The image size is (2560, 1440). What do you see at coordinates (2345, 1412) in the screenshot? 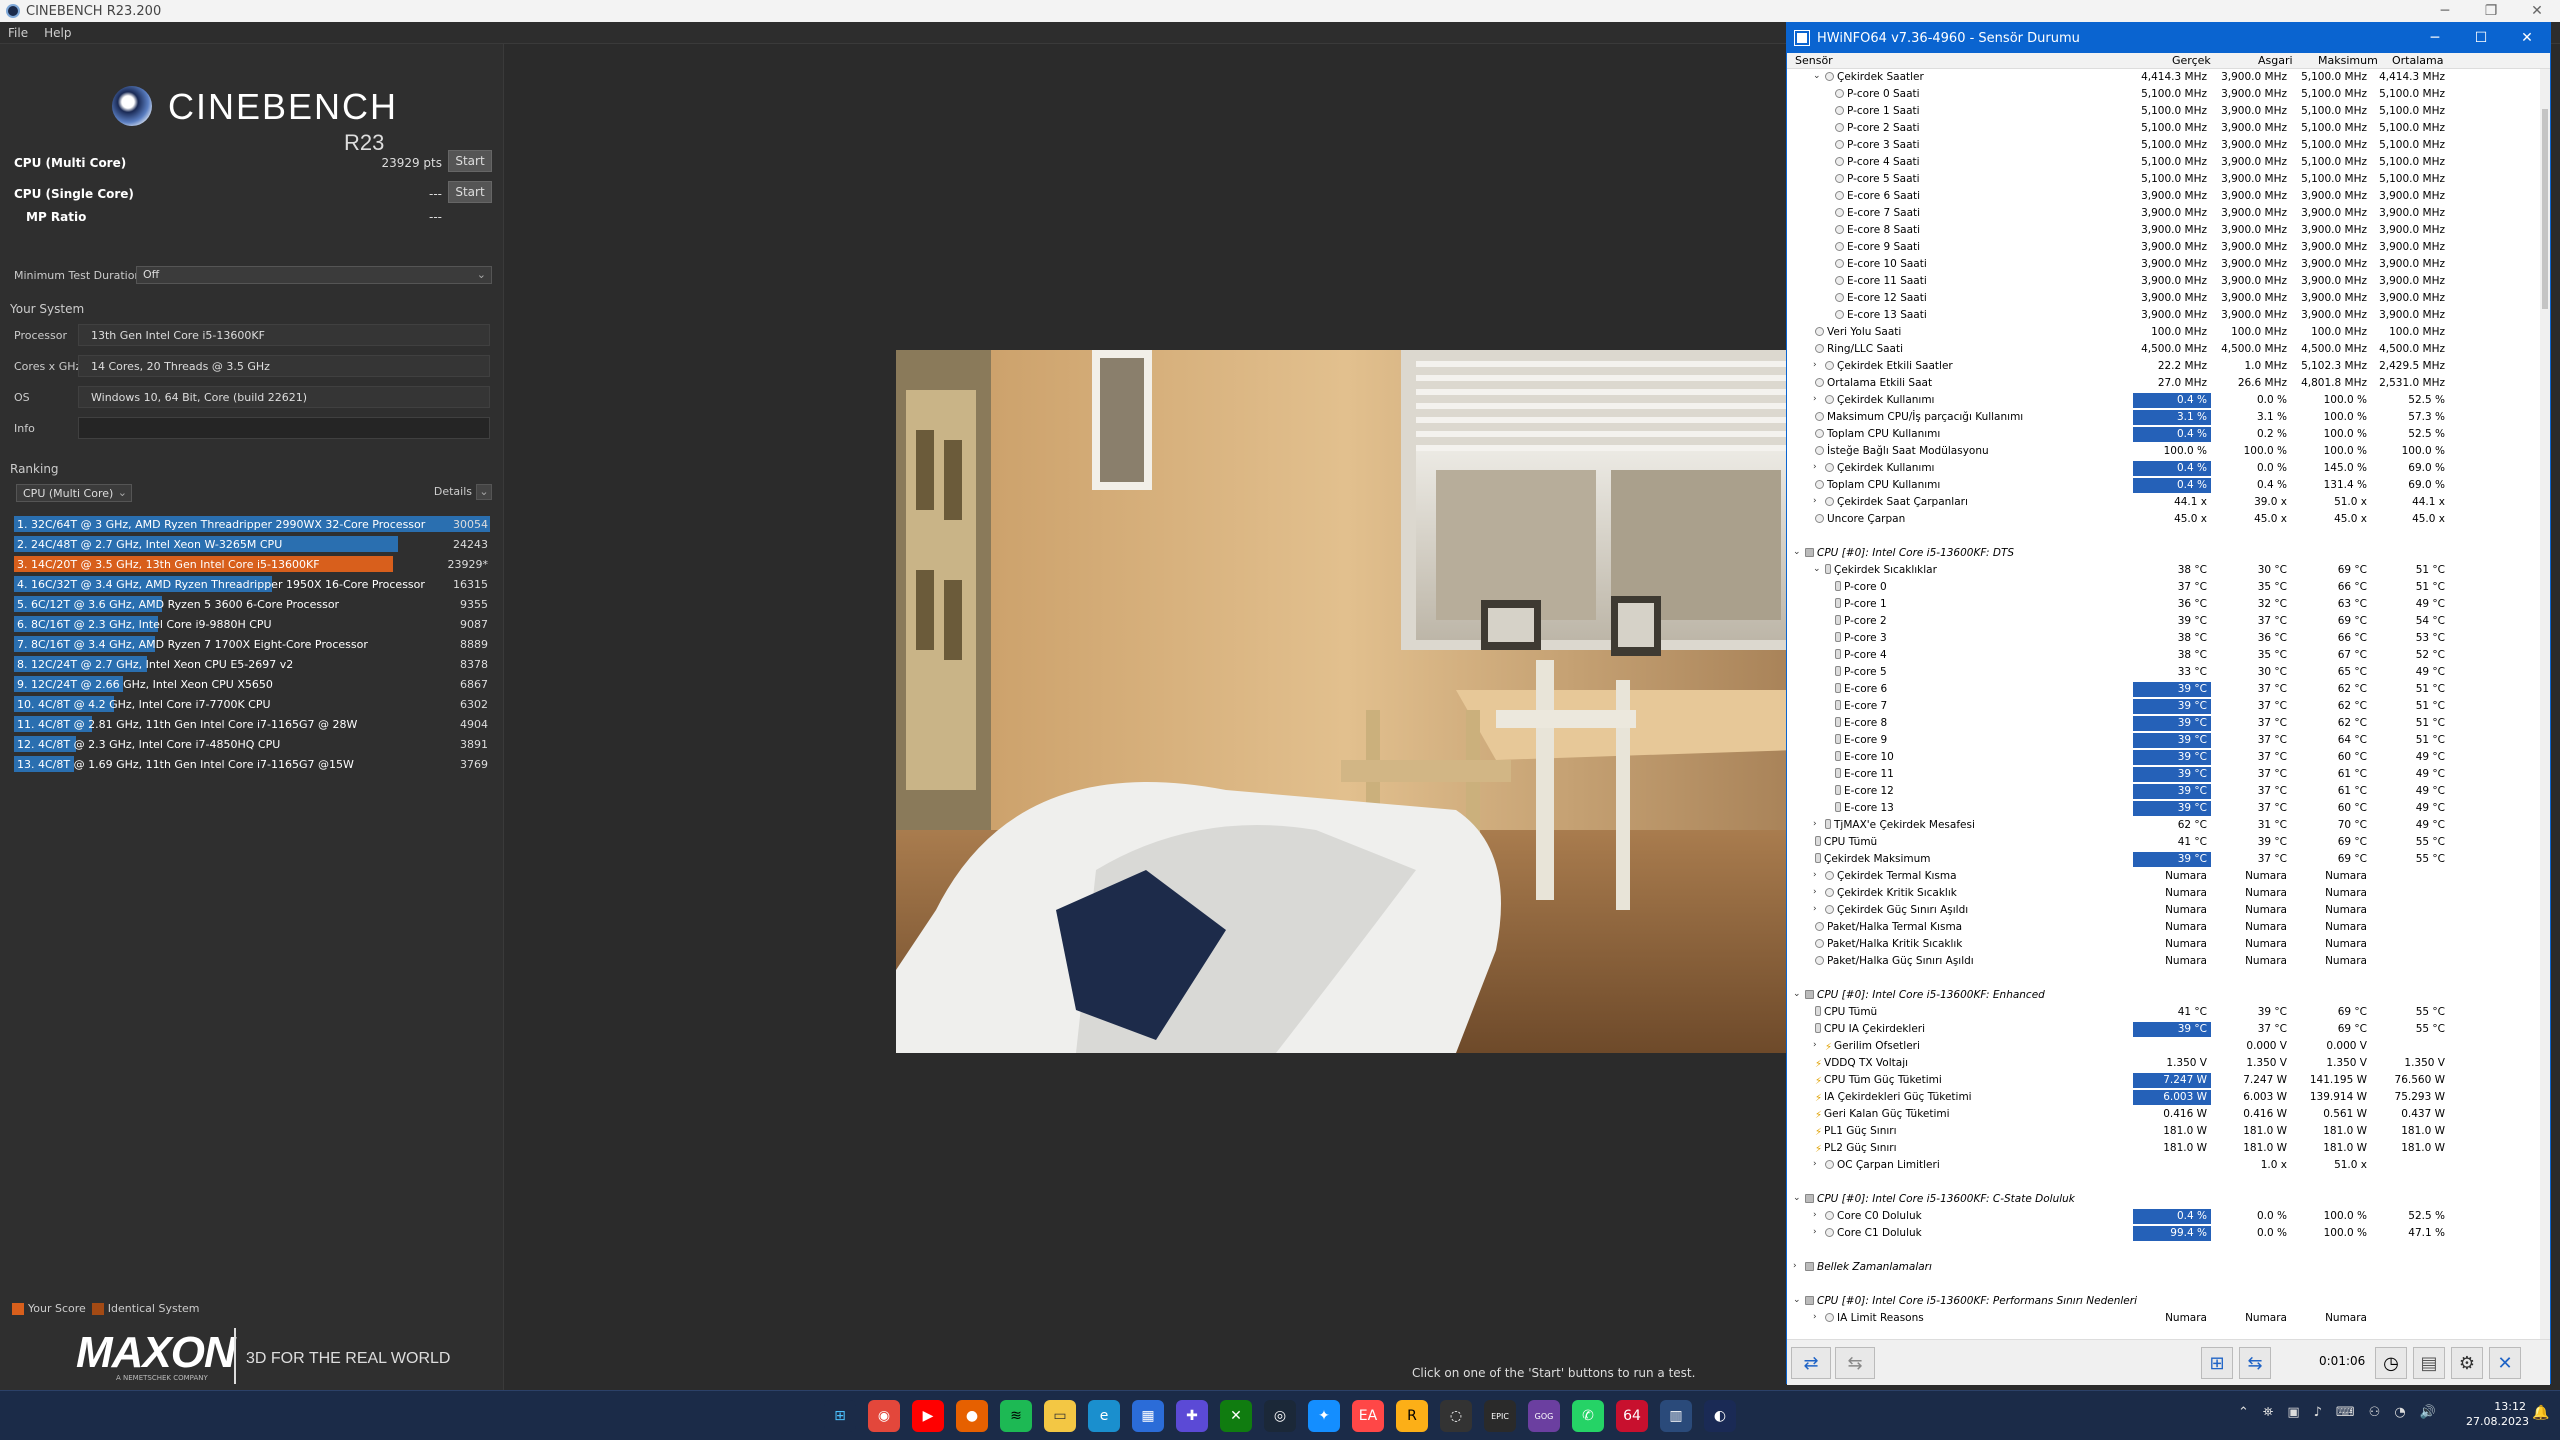
I see `keyboard-icon: ⌨` at bounding box center [2345, 1412].